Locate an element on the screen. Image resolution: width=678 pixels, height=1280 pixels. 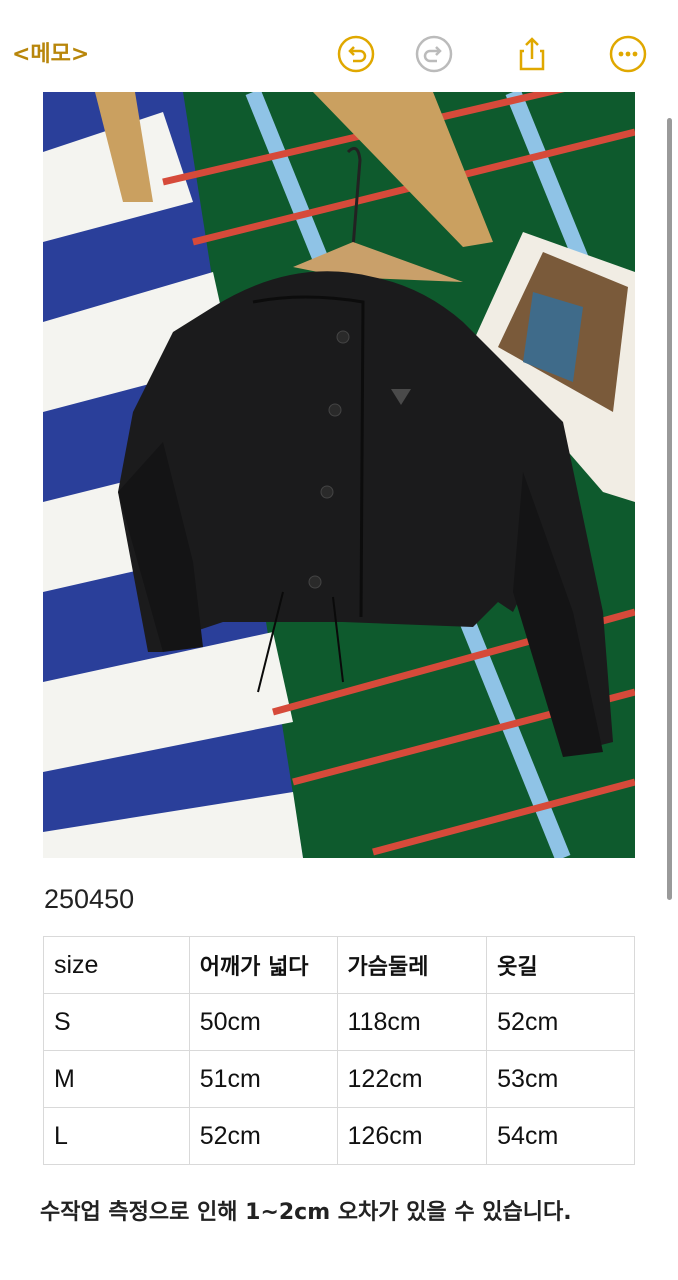
table-header: 옷길 is located at coordinates (560, 965).